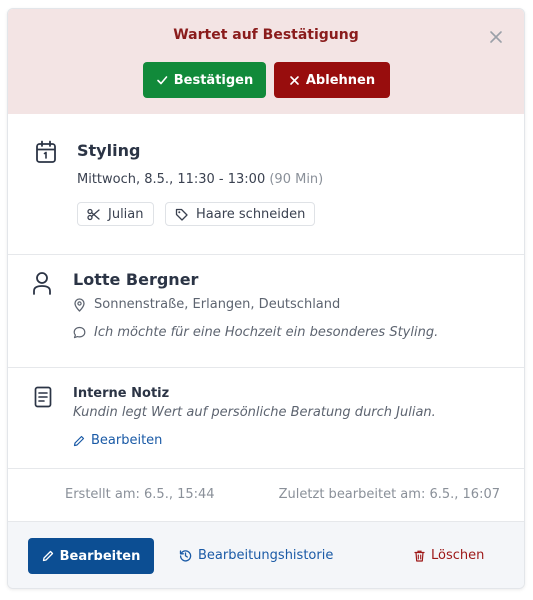 Image resolution: width=533 pixels, height=600 pixels. Describe the element at coordinates (389, 494) in the screenshot. I see `updated-timestamp: Zuletzt bearbeitet am: 6.5., 16:07` at that location.